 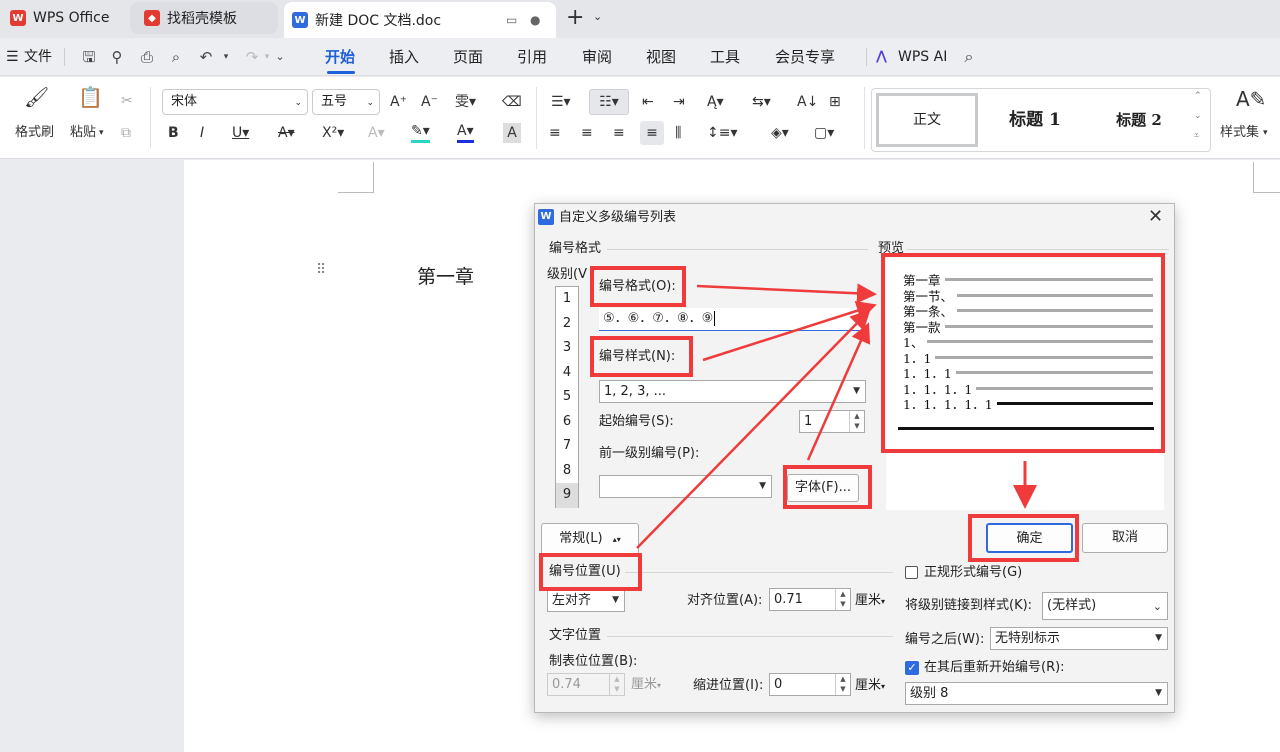 I want to click on level-item: 8, so click(x=567, y=471).